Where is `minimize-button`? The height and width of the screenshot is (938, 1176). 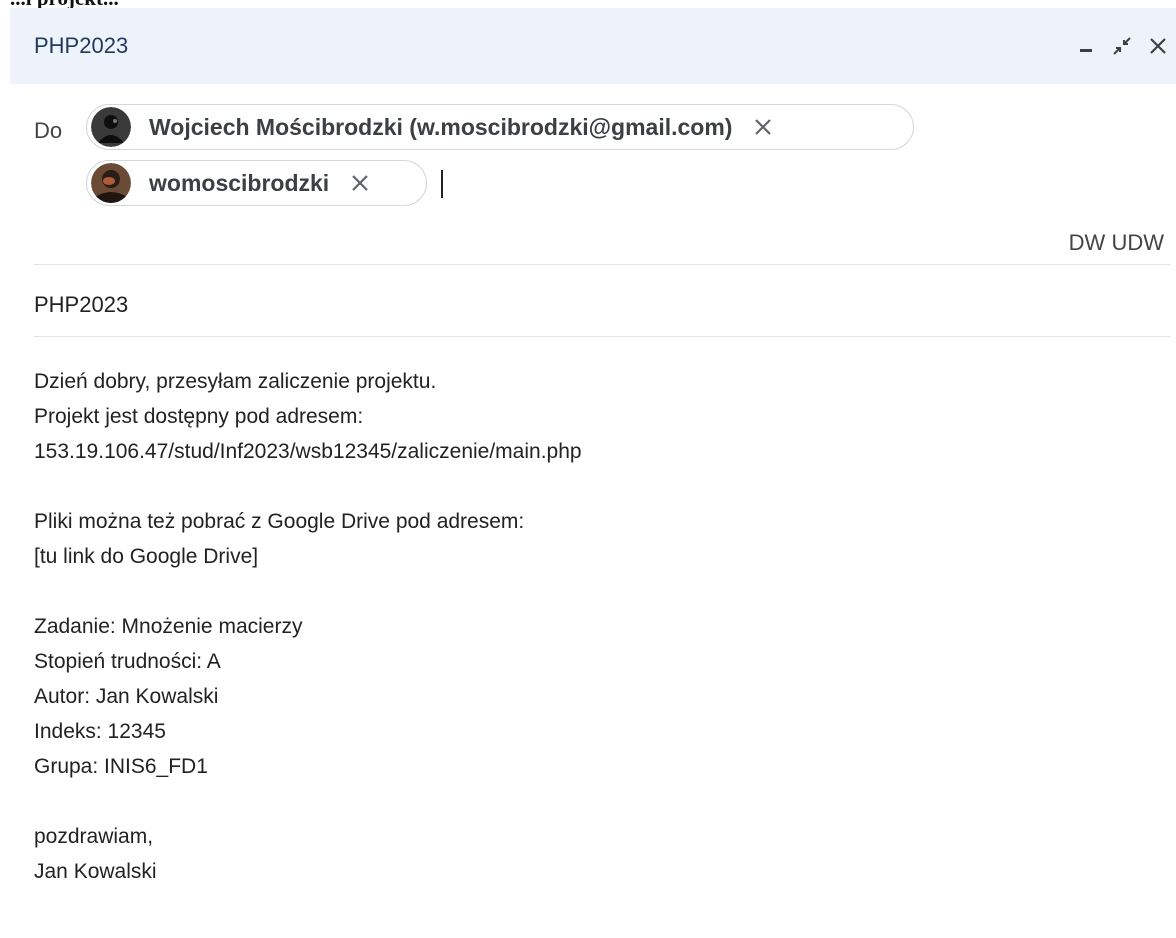
minimize-button is located at coordinates (1086, 46).